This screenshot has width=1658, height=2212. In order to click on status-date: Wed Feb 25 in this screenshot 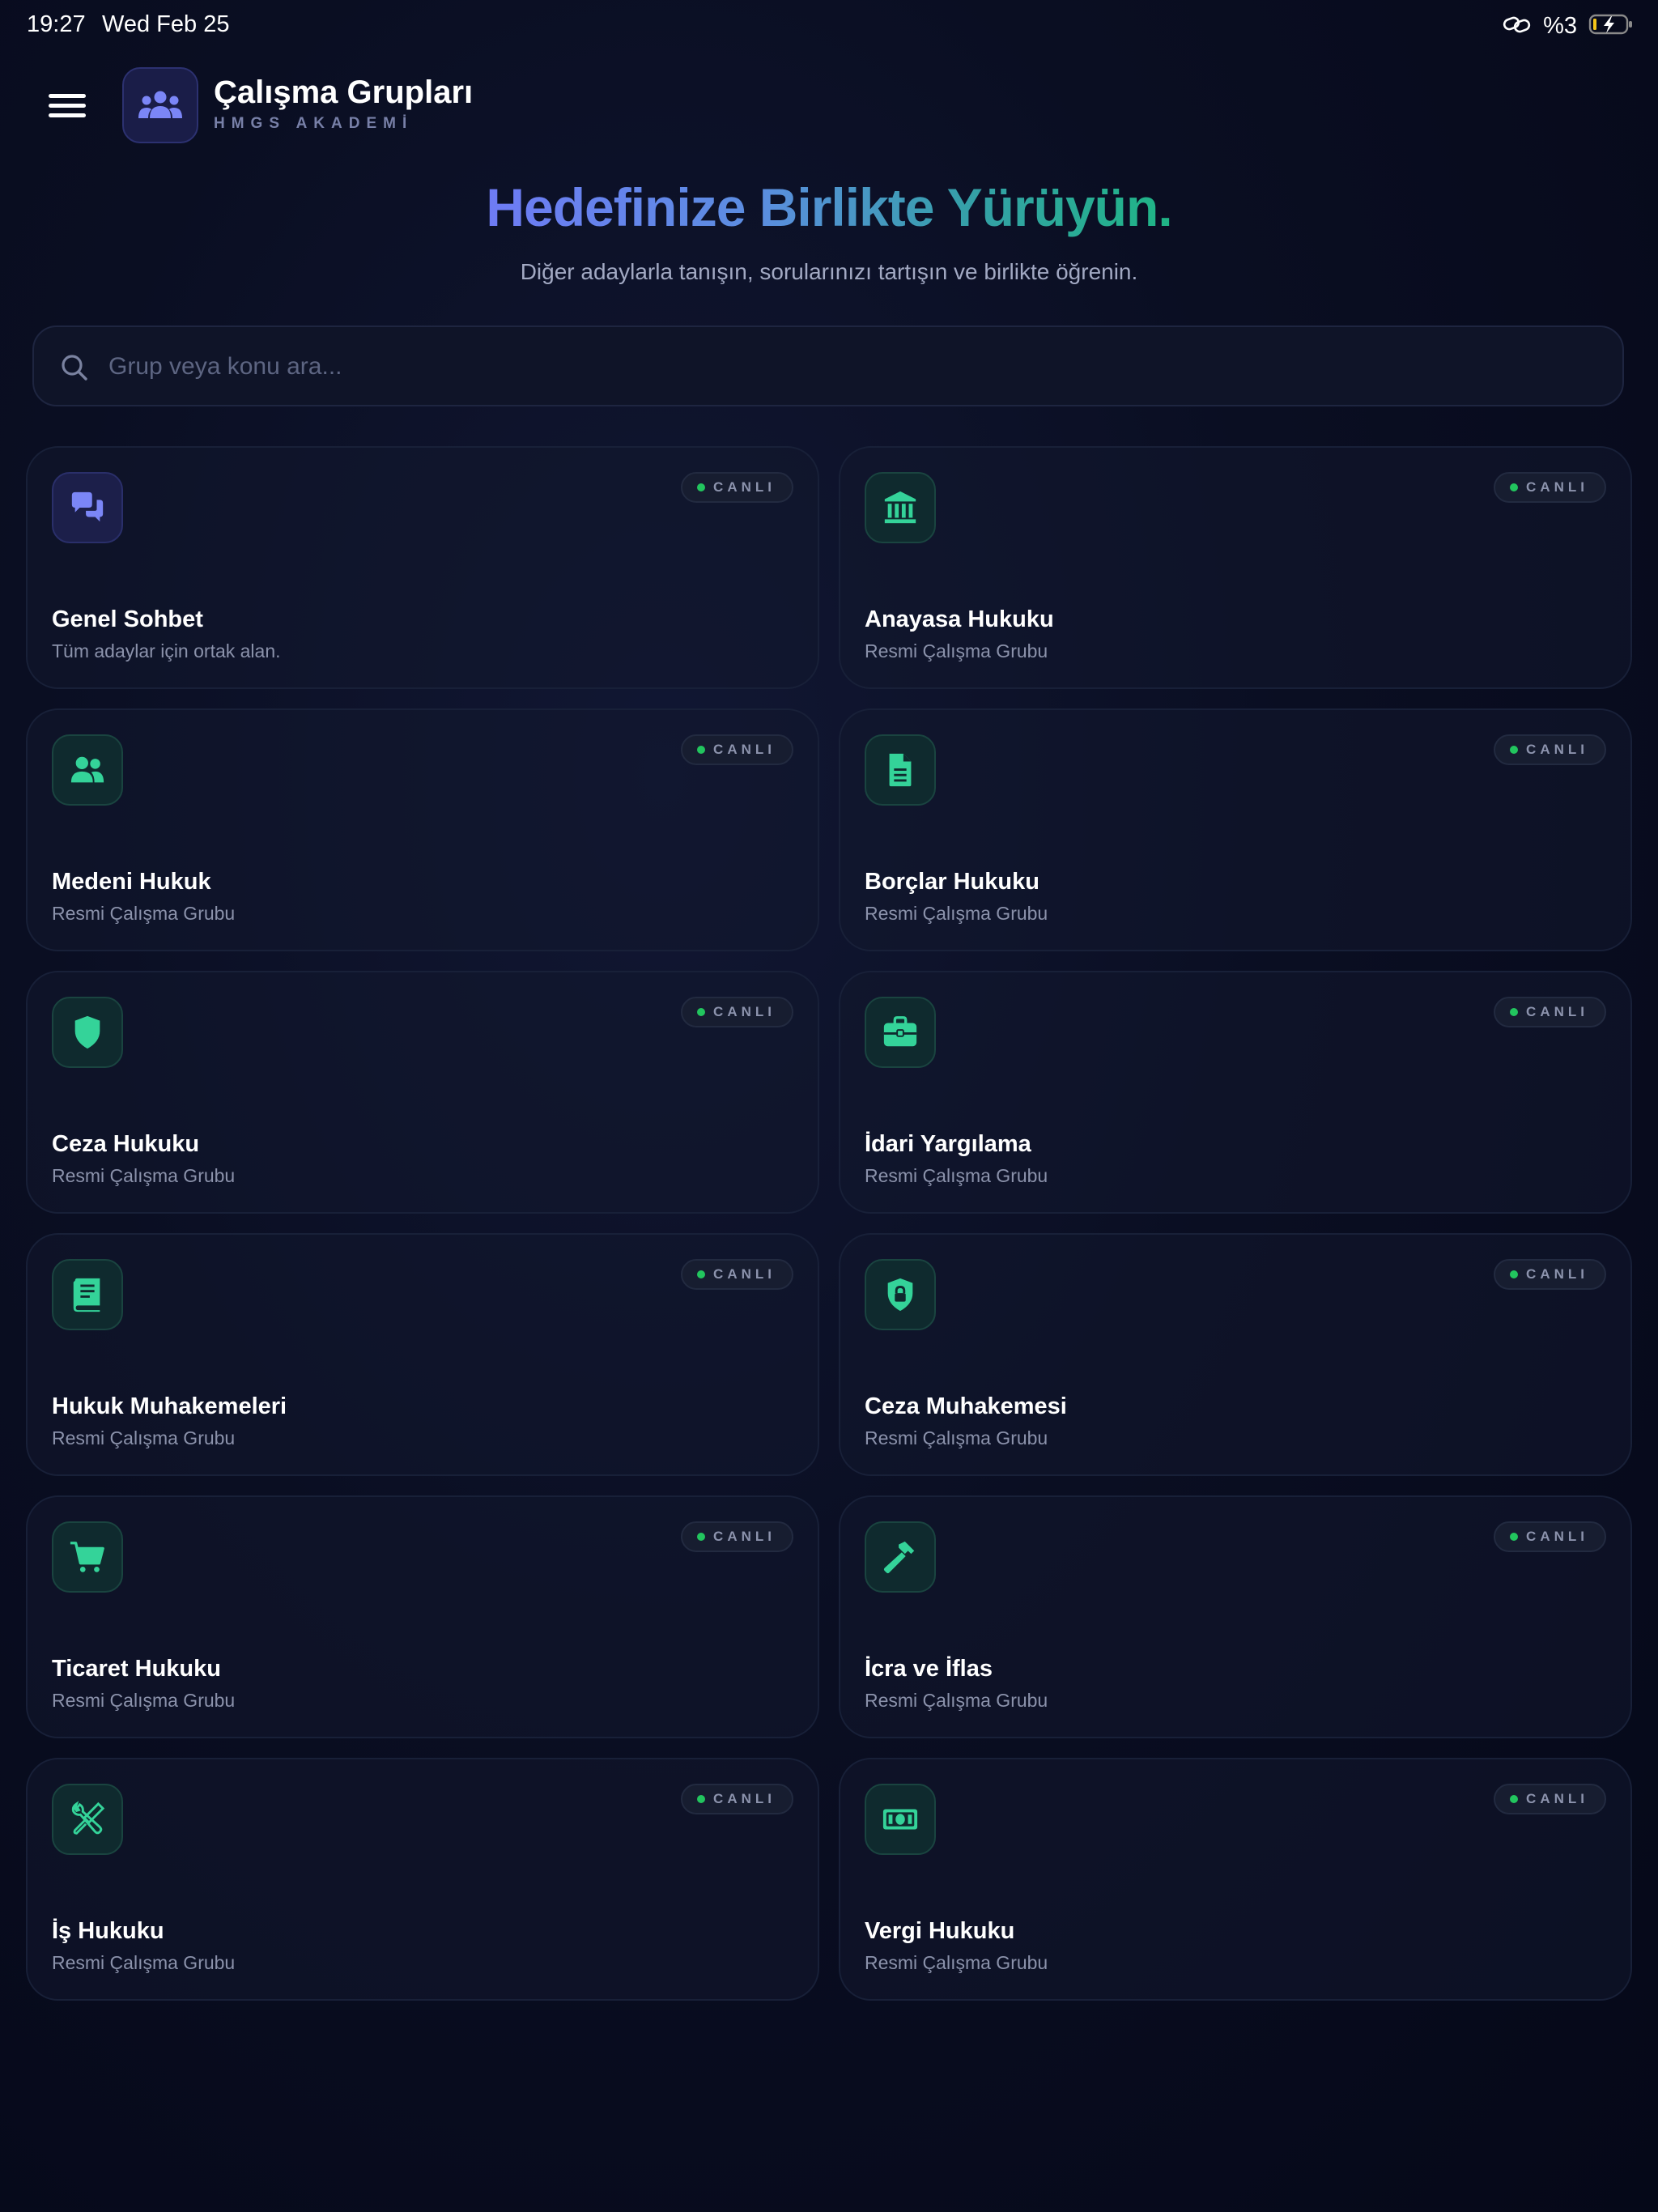, I will do `click(166, 24)`.